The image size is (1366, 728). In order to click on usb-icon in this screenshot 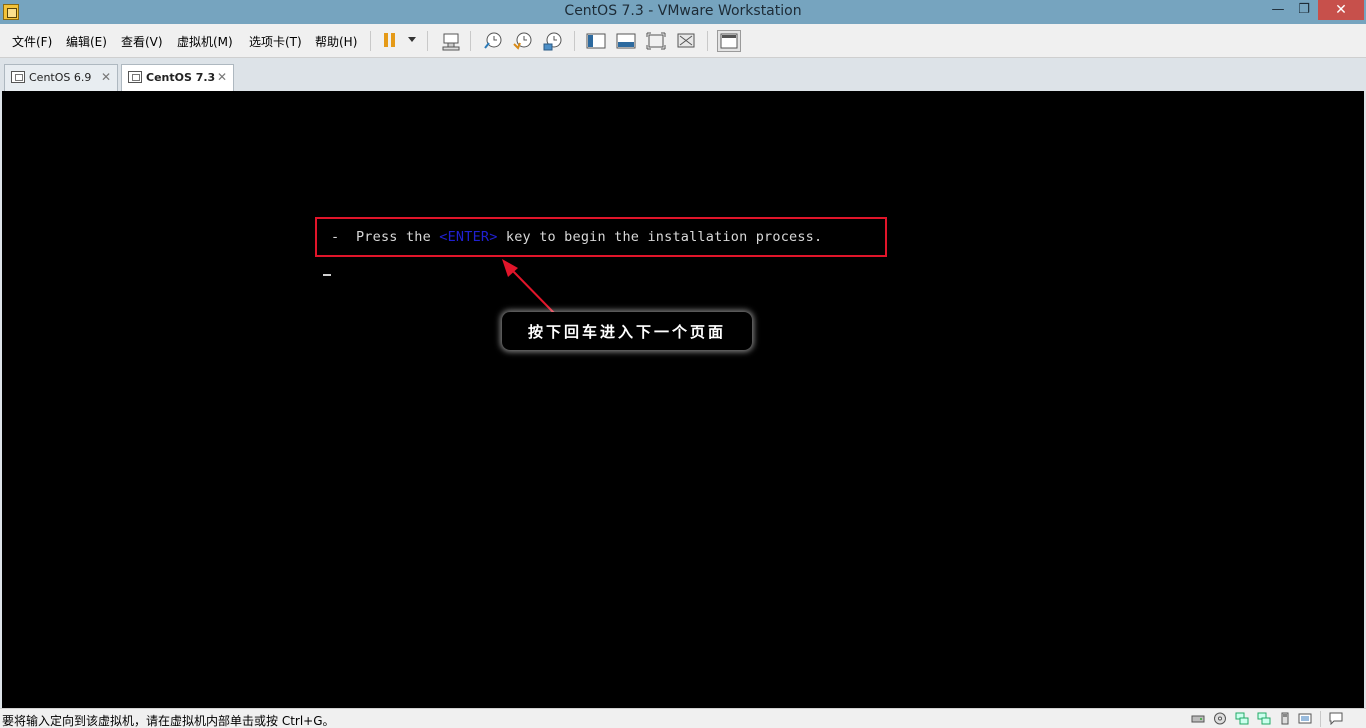, I will do `click(1285, 718)`.